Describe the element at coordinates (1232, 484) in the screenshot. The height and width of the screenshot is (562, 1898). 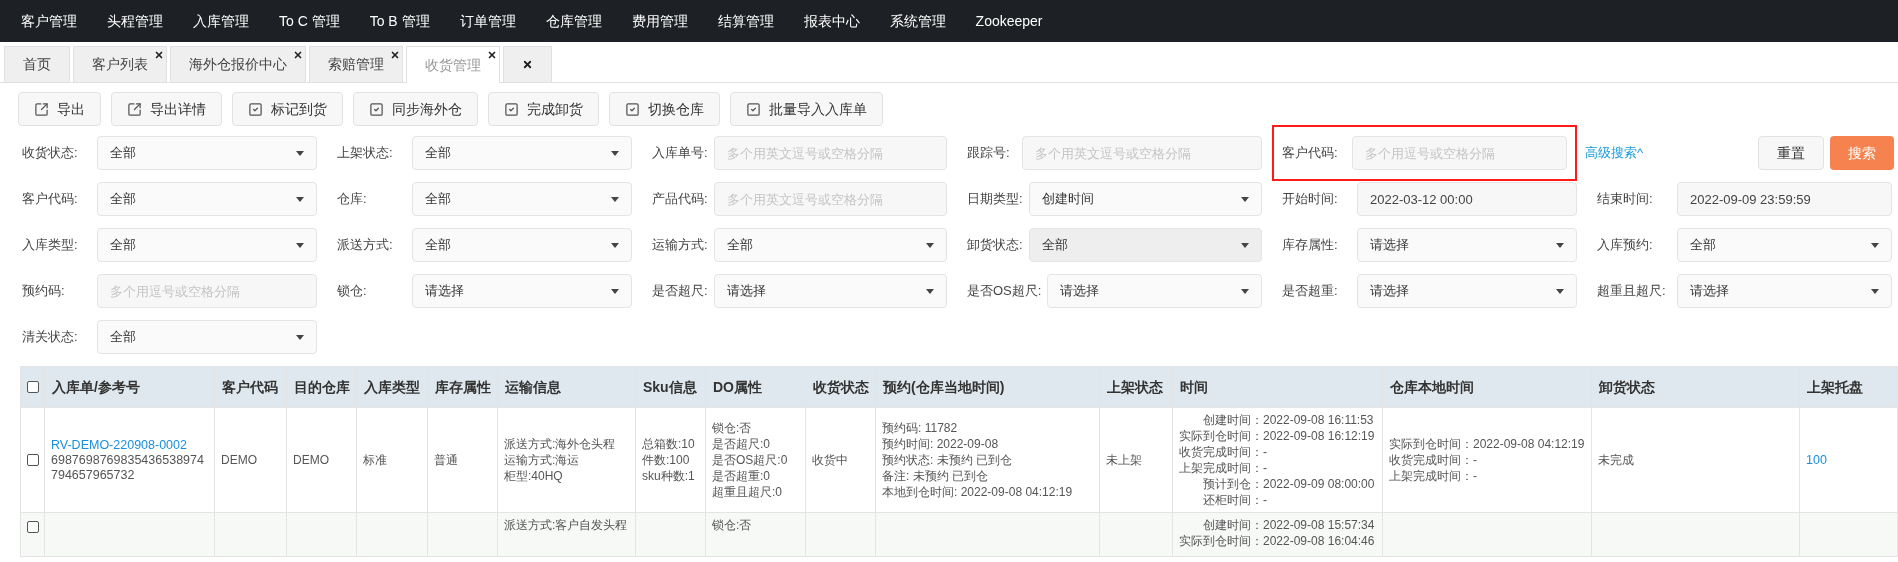
I see `time-label: 预计到仓：` at that location.